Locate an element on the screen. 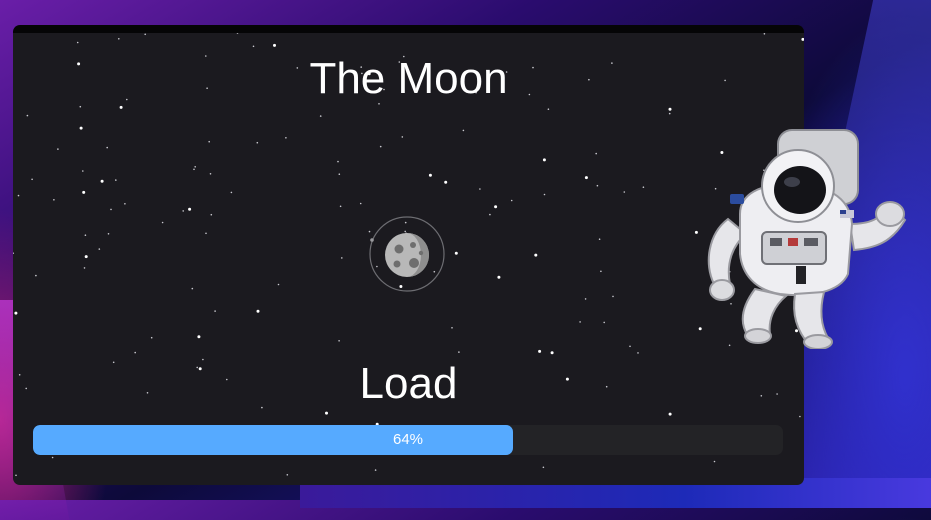 The height and width of the screenshot is (520, 931). progress-percent-text: 64% is located at coordinates (408, 439).